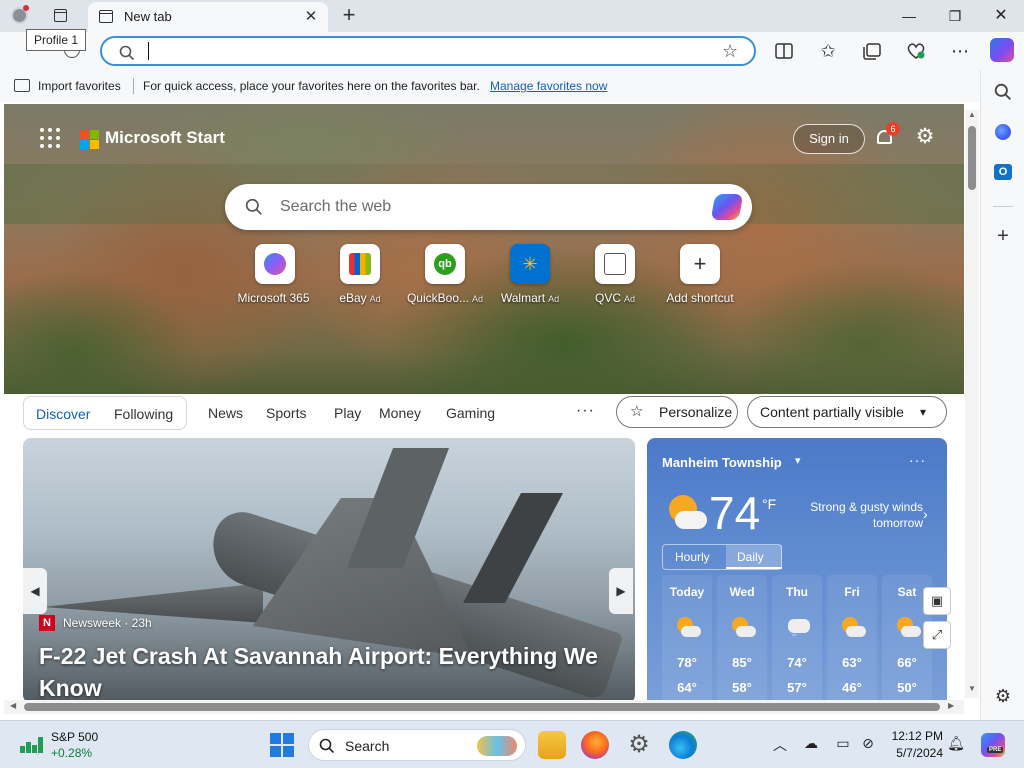 The width and height of the screenshot is (1024, 768). What do you see at coordinates (1003, 206) in the screenshot?
I see `sidebar-divider` at bounding box center [1003, 206].